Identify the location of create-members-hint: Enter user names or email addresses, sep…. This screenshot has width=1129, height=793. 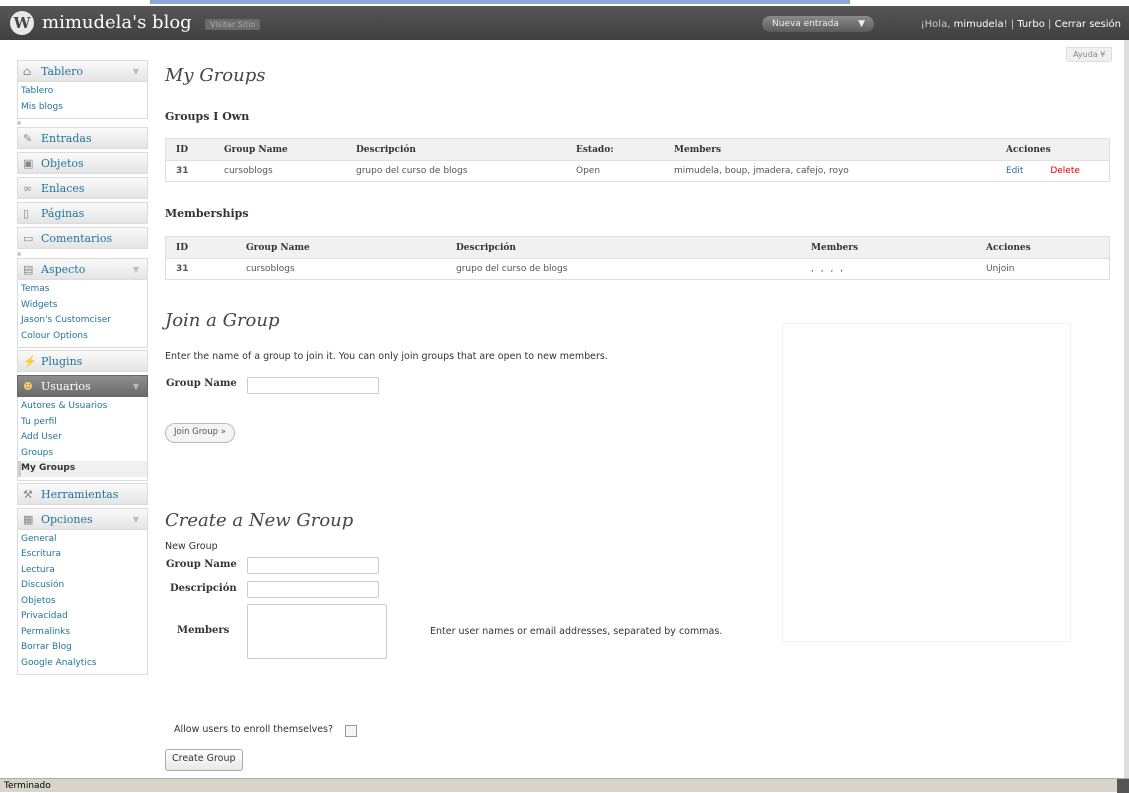
(576, 631).